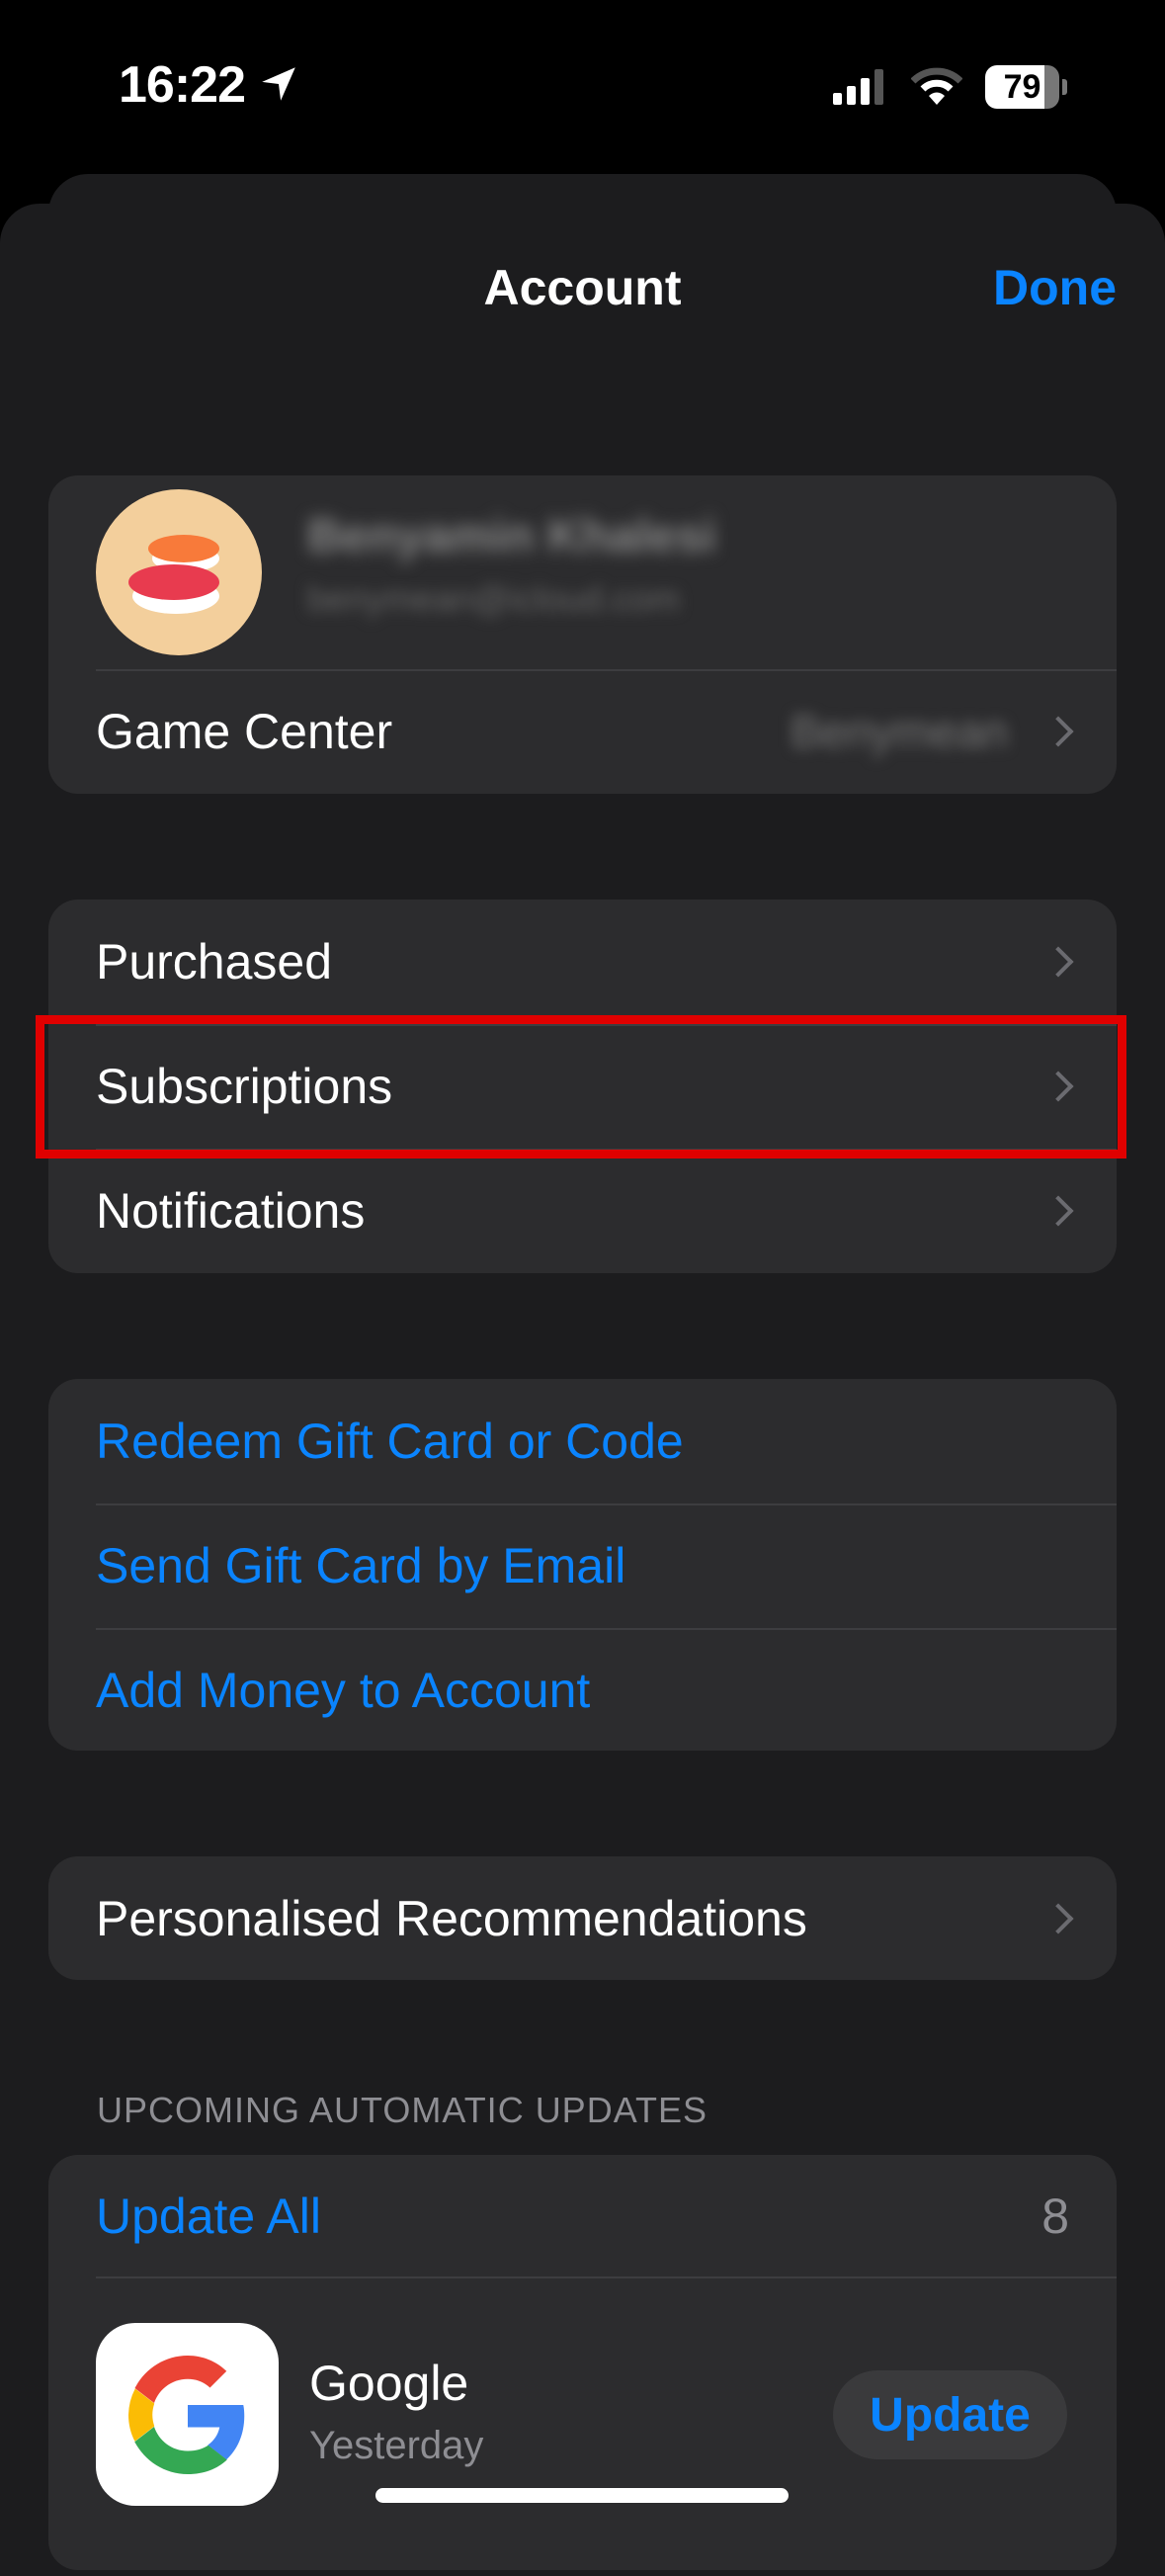  What do you see at coordinates (858, 87) in the screenshot?
I see `cellular-signal-icon` at bounding box center [858, 87].